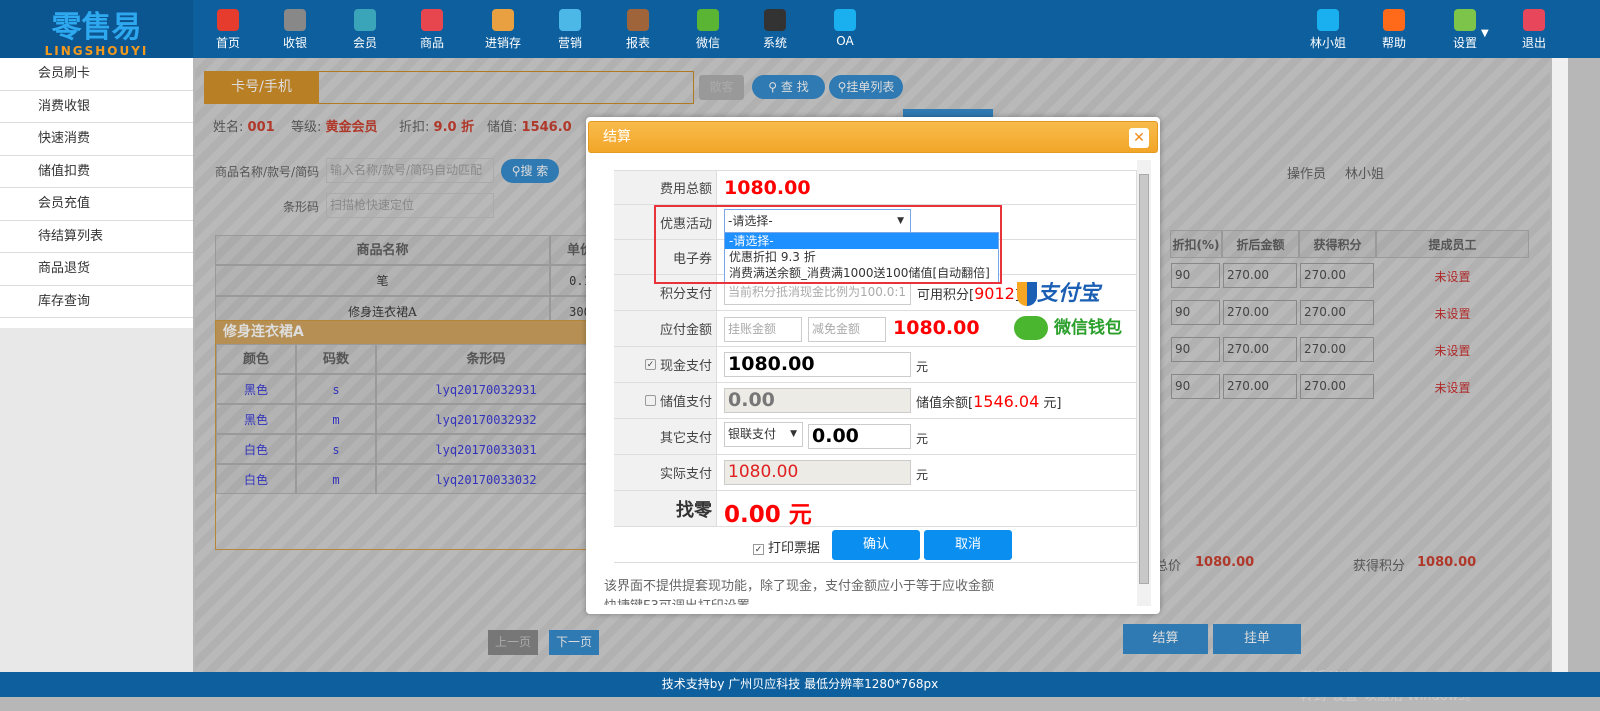 This screenshot has width=1600, height=711. What do you see at coordinates (650, 400) in the screenshot?
I see `stored-checkbox` at bounding box center [650, 400].